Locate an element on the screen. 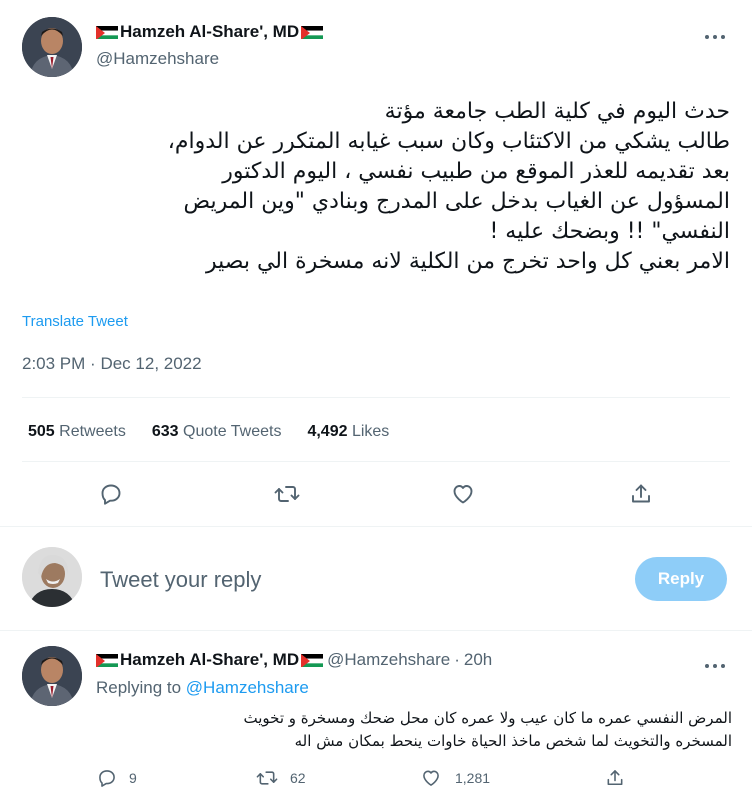  share-button is located at coordinates (641, 494).